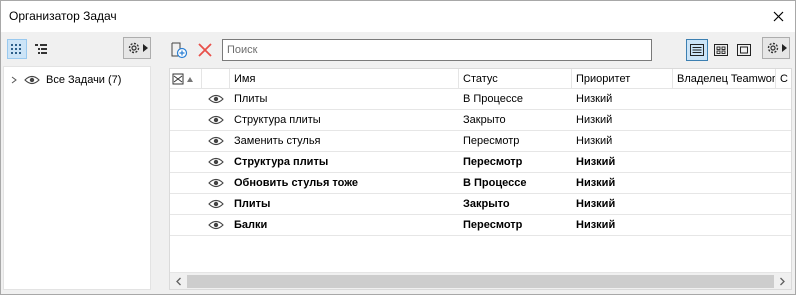 The height and width of the screenshot is (295, 796). I want to click on cell-name: Заменить стулья, so click(277, 141).